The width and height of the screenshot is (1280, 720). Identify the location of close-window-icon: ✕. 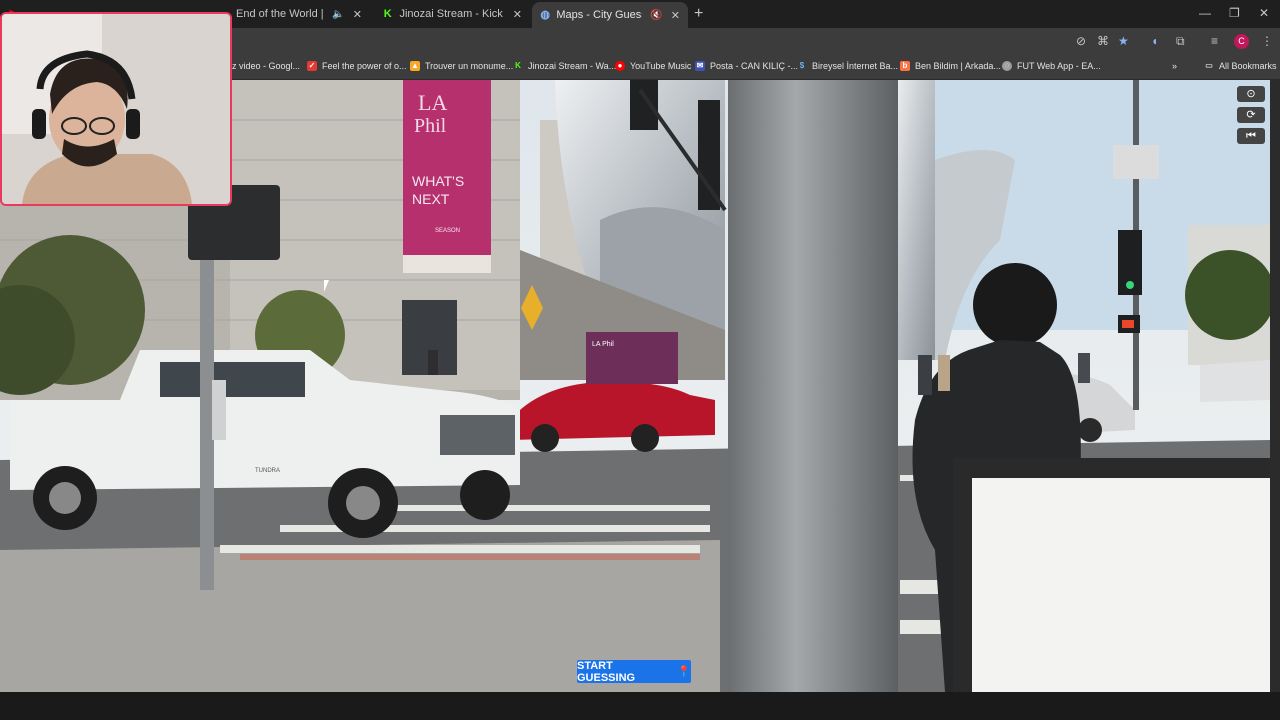
(1264, 13).